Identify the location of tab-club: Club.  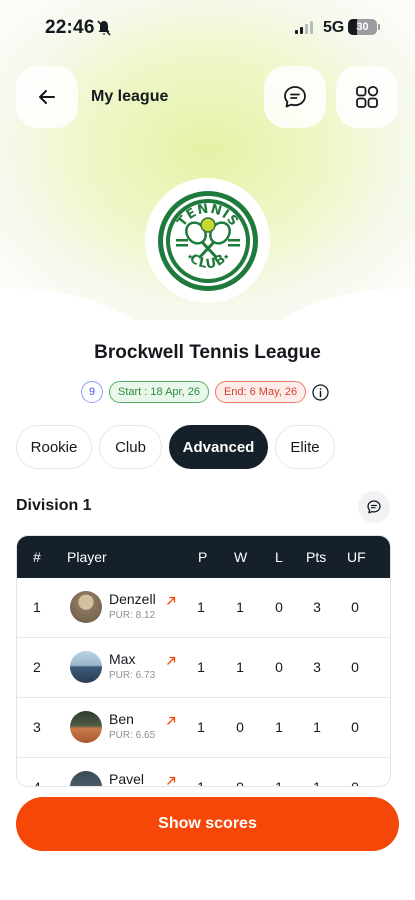
(130, 447).